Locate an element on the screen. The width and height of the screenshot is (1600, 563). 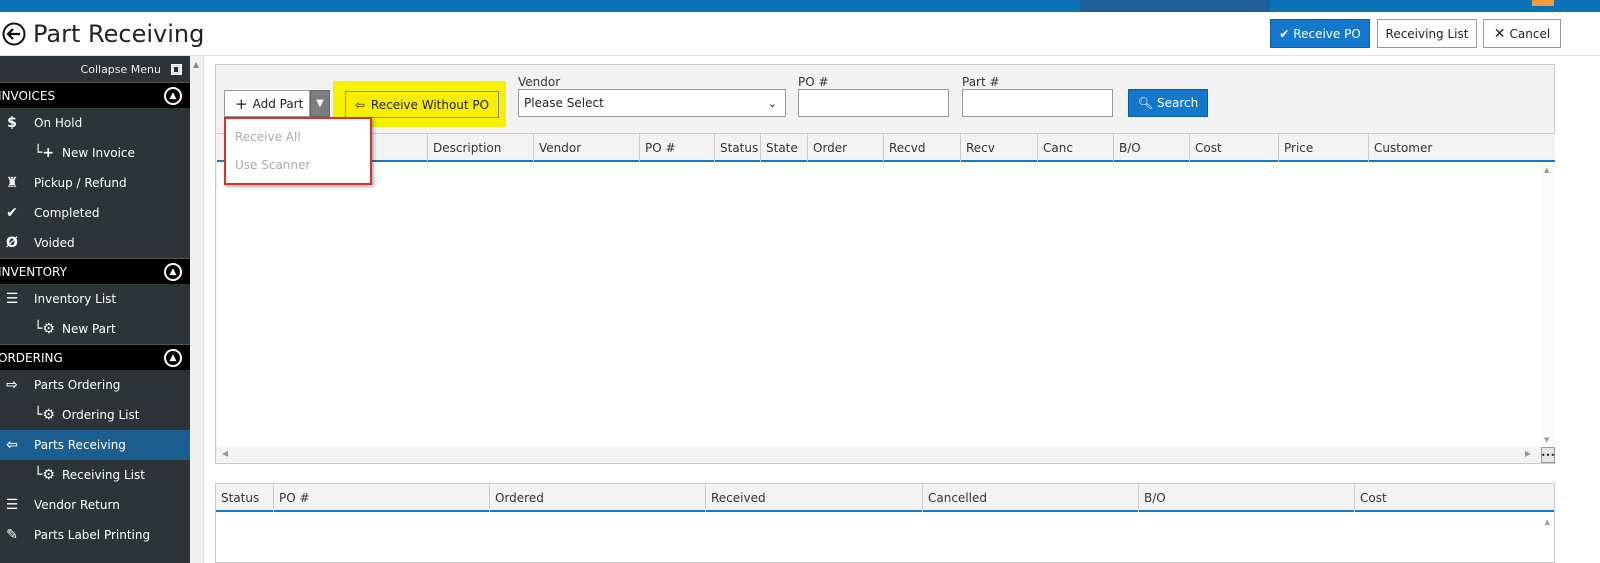
section-title: ORDERING is located at coordinates (31, 357).